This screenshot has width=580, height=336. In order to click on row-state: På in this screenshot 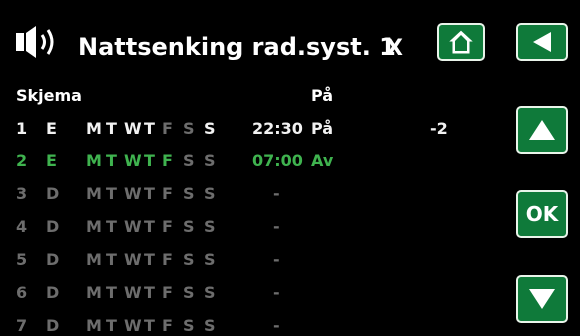, I will do `click(322, 128)`.